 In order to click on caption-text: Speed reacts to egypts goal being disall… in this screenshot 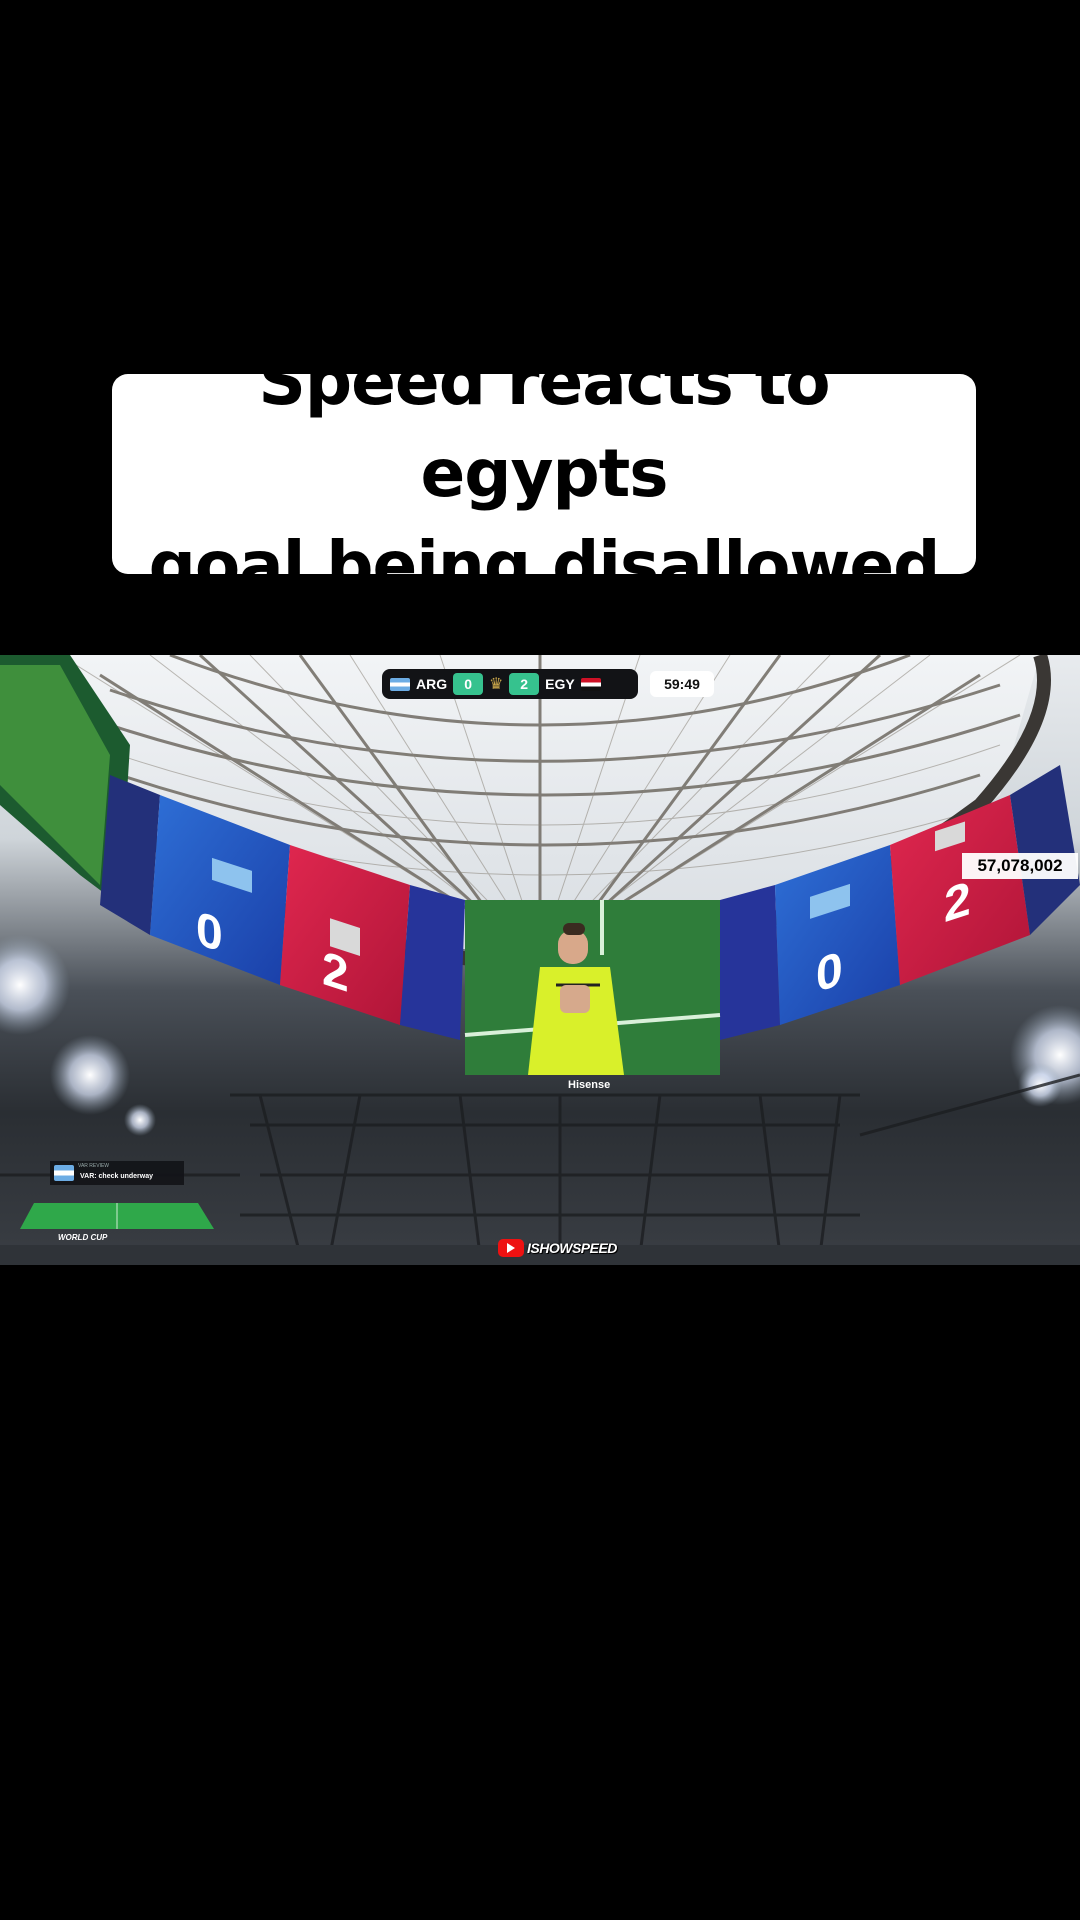, I will do `click(544, 474)`.